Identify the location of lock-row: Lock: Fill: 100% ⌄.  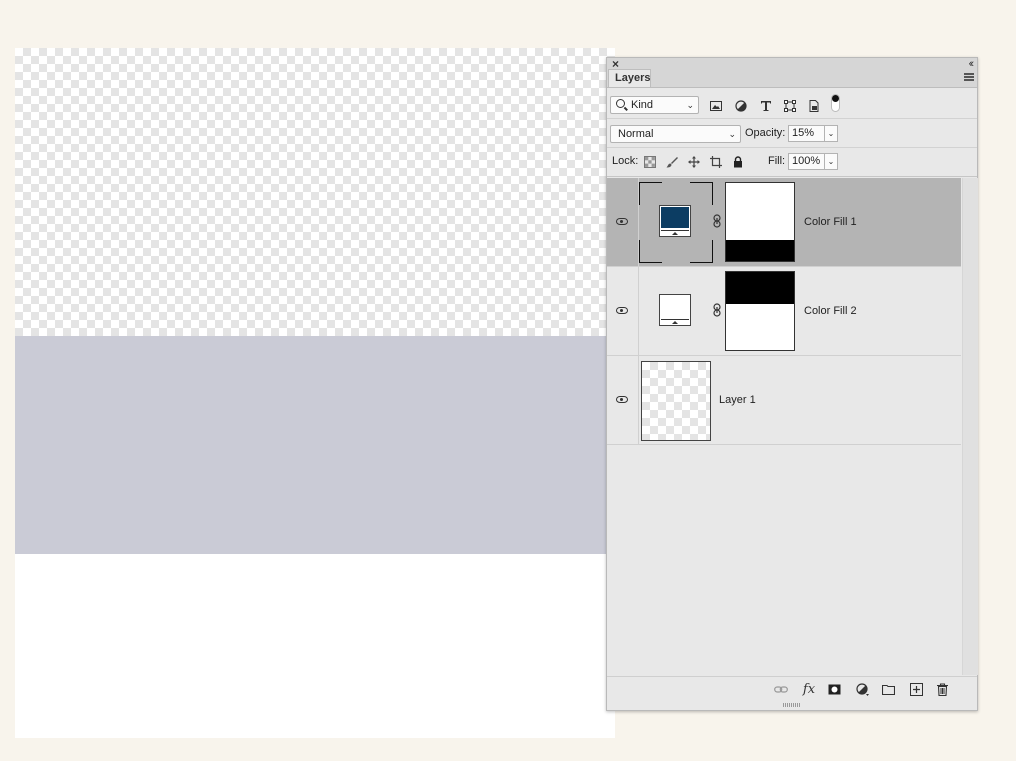
(792, 162).